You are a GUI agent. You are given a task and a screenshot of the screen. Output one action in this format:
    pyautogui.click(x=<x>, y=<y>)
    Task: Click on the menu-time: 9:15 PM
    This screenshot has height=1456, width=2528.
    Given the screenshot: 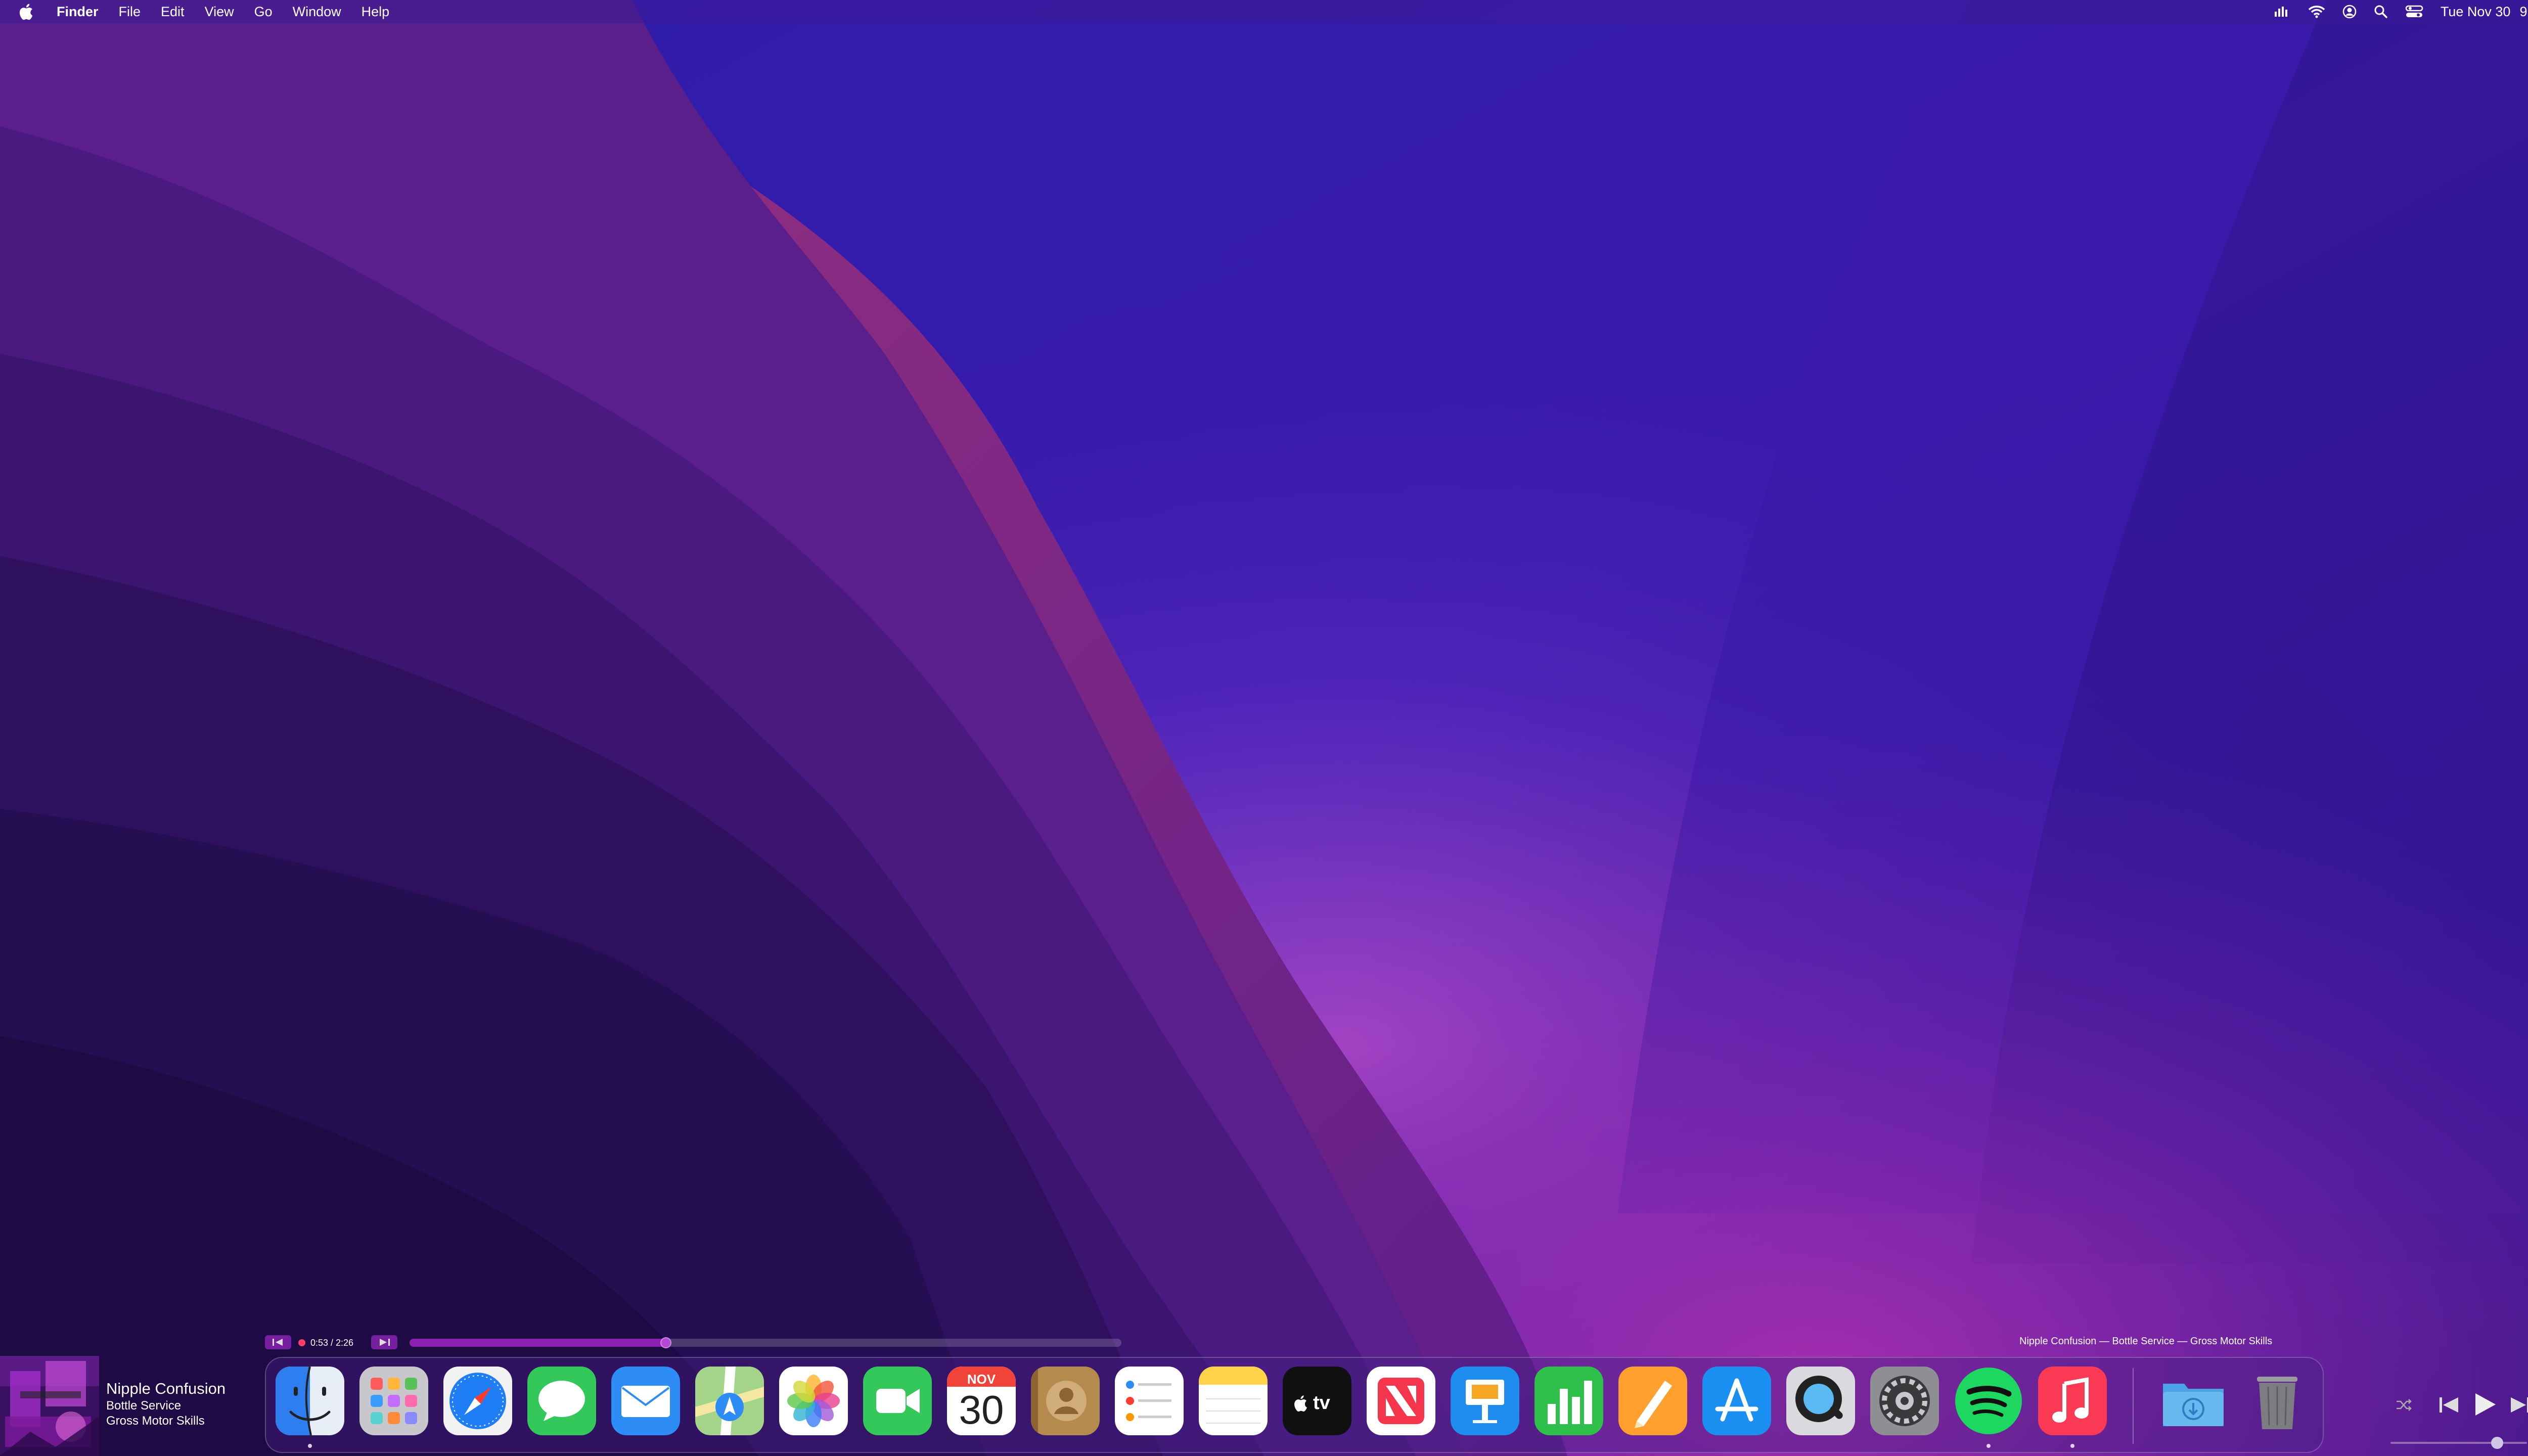 What is the action you would take?
    pyautogui.click(x=2524, y=11)
    